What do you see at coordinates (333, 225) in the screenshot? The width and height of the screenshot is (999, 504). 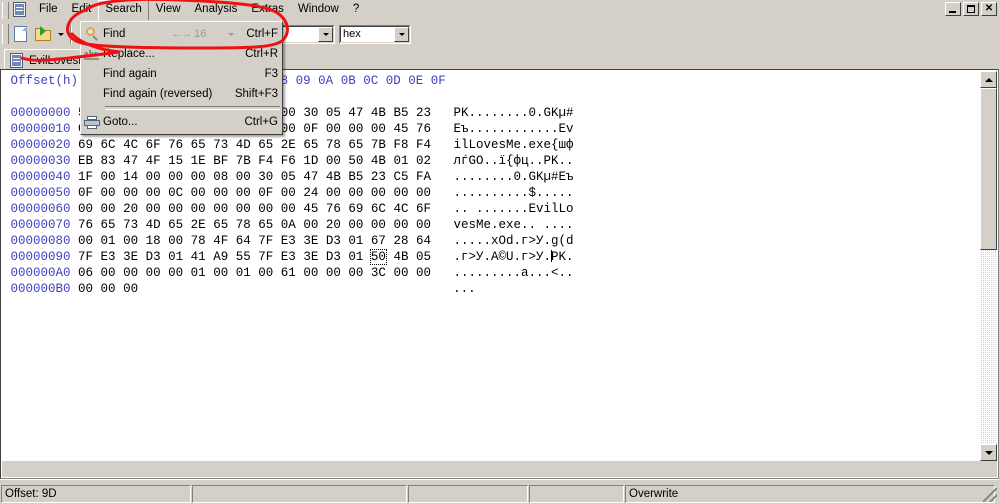 I see `hex-byte: 20` at bounding box center [333, 225].